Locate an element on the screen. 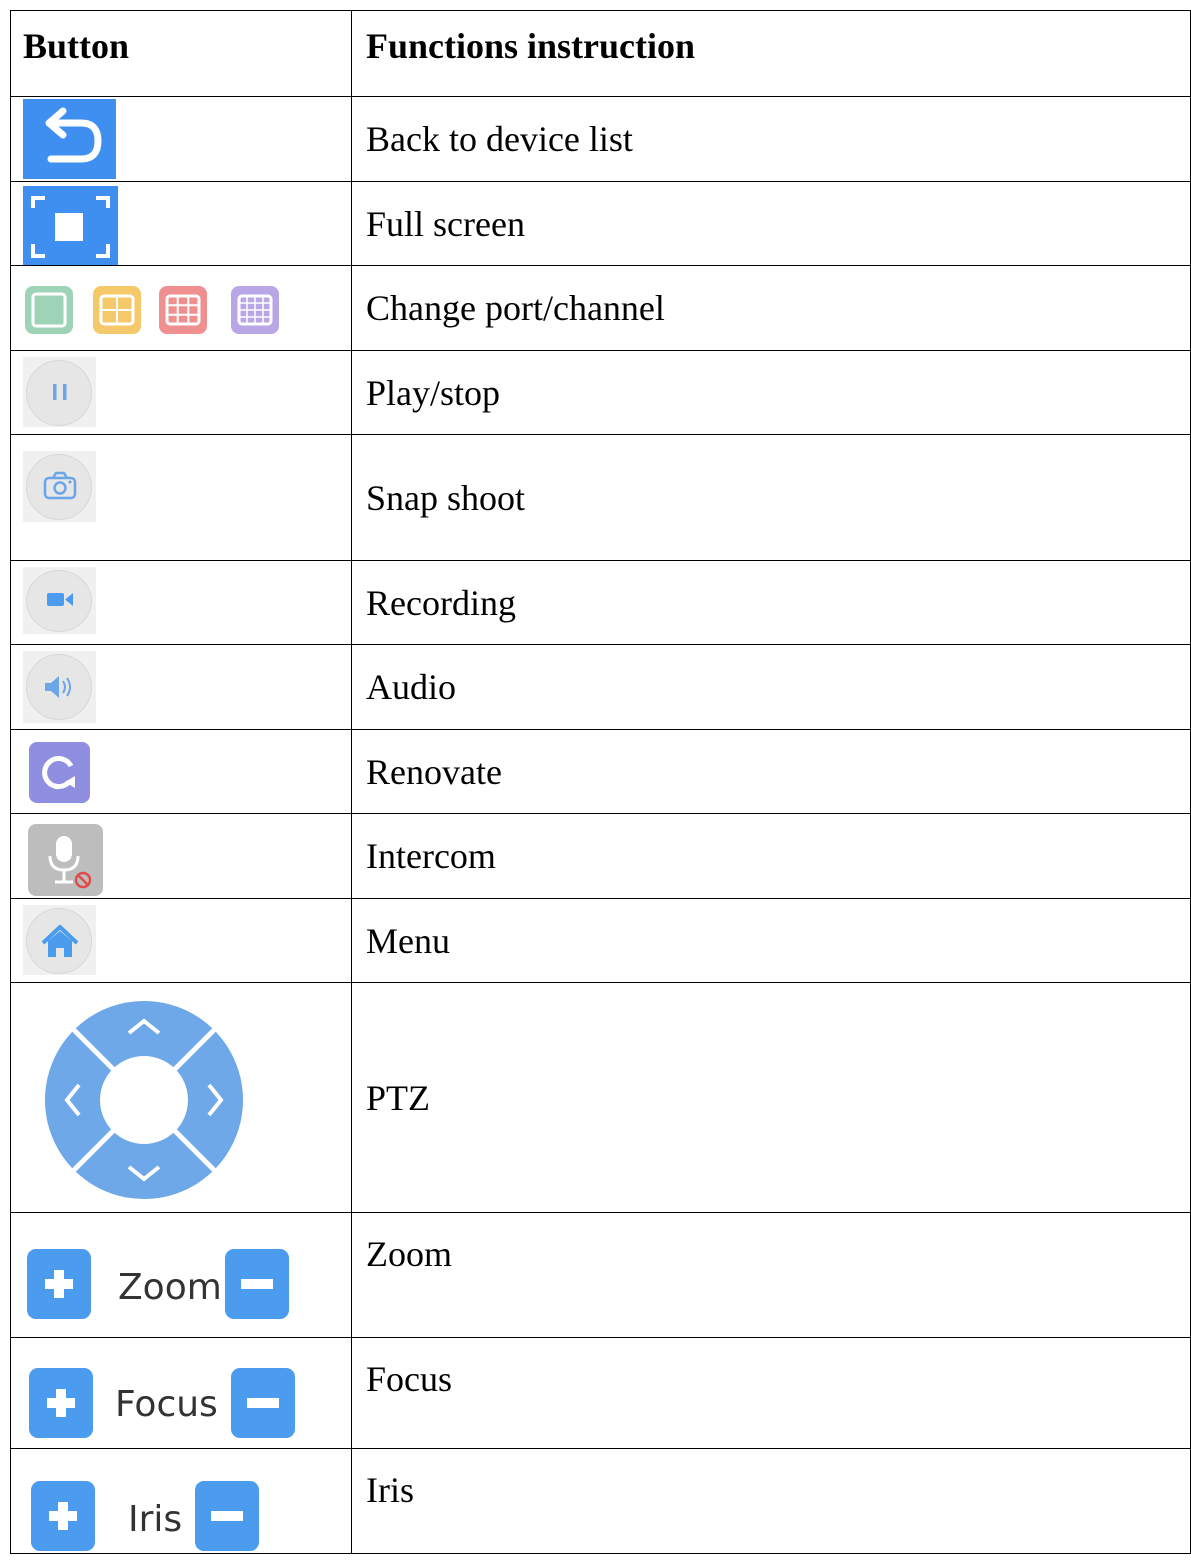  header-button: Button is located at coordinates (181, 53).